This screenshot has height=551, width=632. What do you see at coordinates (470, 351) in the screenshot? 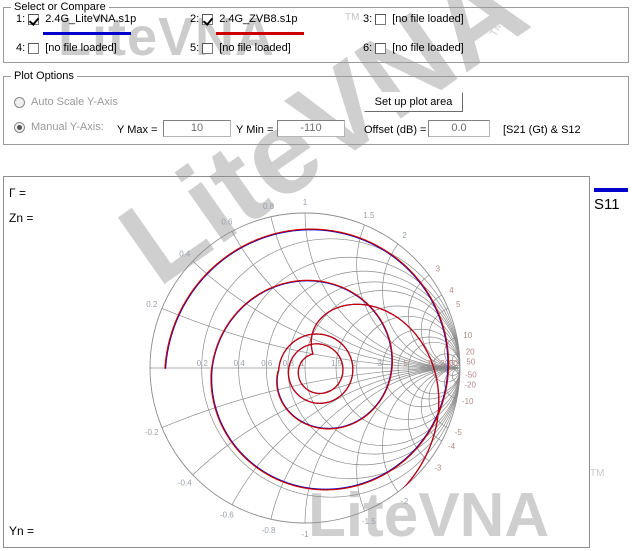
I see `svg-text: 20` at bounding box center [470, 351].